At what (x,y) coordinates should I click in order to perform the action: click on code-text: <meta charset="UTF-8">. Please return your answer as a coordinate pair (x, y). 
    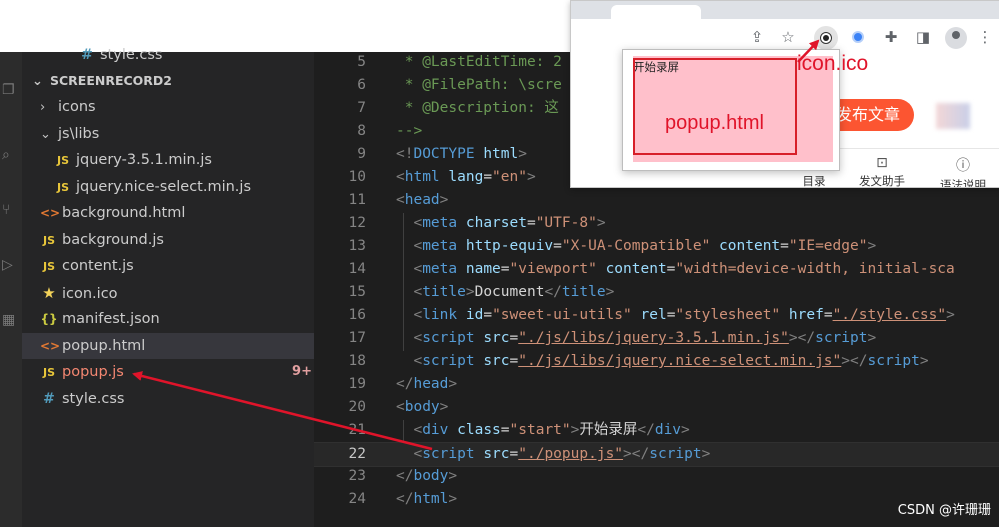
    Looking at the image, I should click on (509, 223).